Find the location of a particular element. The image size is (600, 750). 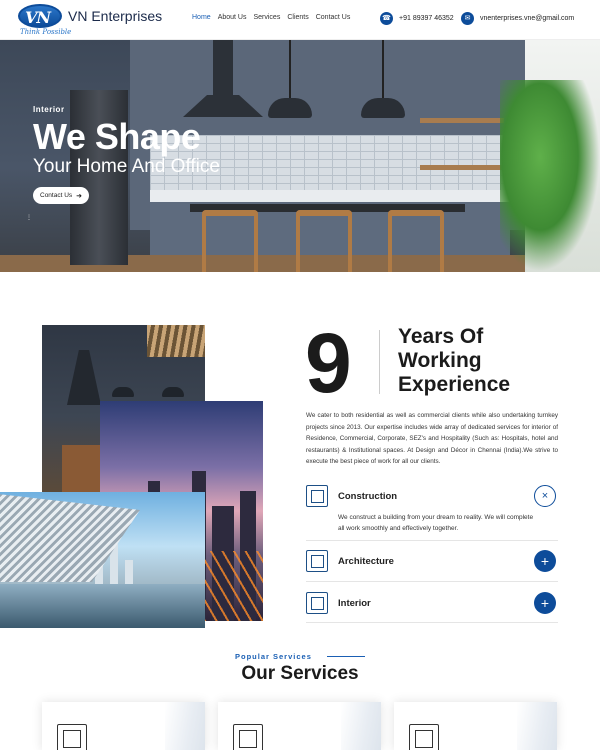

accordion-title: Construction is located at coordinates (368, 496).